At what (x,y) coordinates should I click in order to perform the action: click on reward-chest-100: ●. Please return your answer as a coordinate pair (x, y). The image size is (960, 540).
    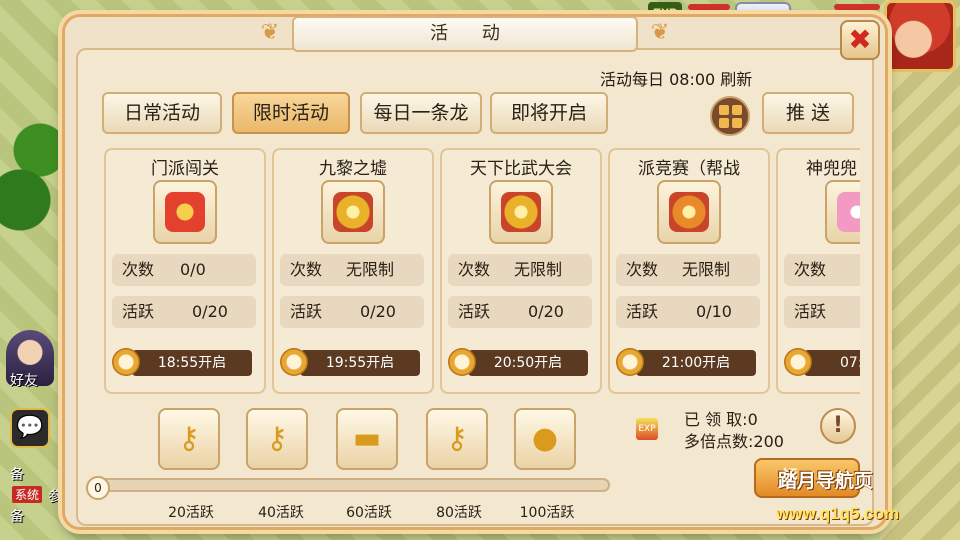
    Looking at the image, I should click on (545, 439).